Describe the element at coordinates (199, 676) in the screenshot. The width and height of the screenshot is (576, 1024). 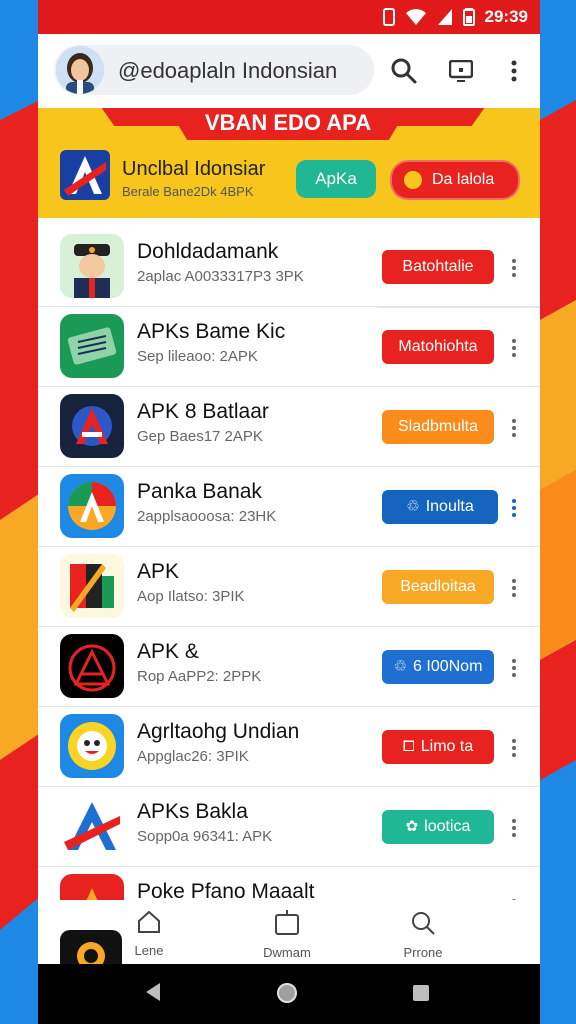
I see `app-subtitle: Rop AaPP2: 2PPK` at that location.